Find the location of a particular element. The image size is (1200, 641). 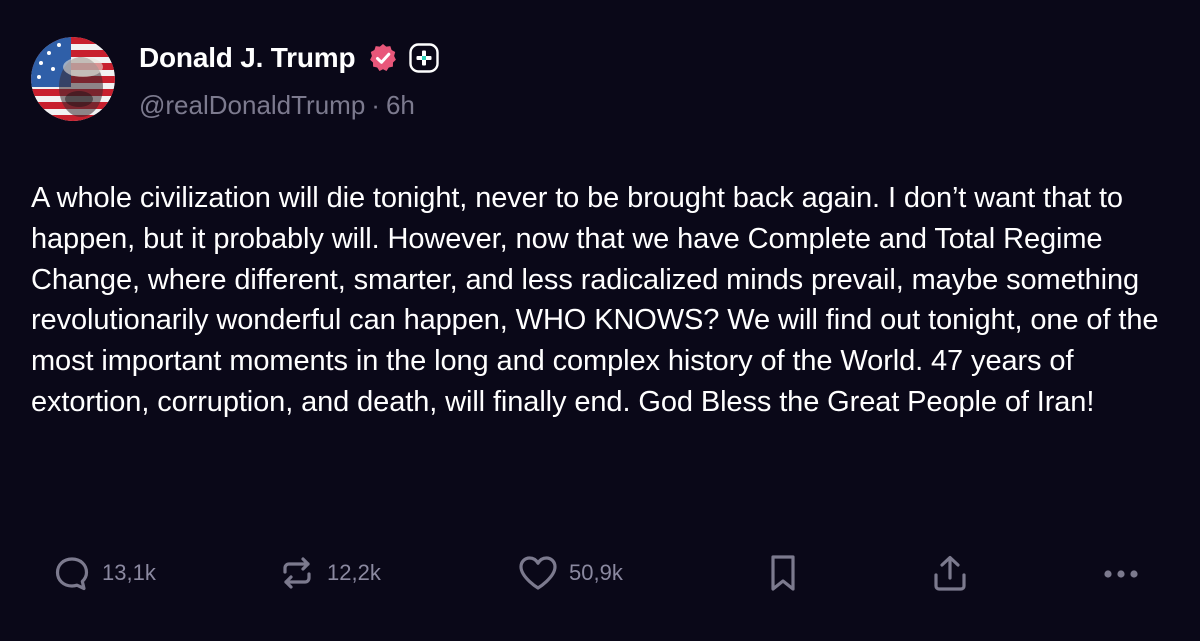

avatar-image is located at coordinates (73, 79).